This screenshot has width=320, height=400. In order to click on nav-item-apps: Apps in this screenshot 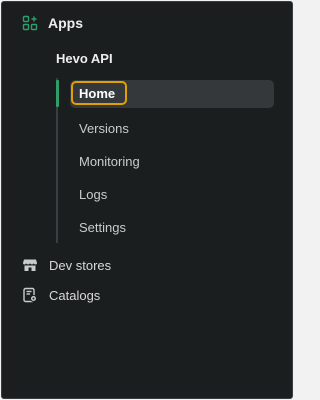, I will do `click(52, 23)`.